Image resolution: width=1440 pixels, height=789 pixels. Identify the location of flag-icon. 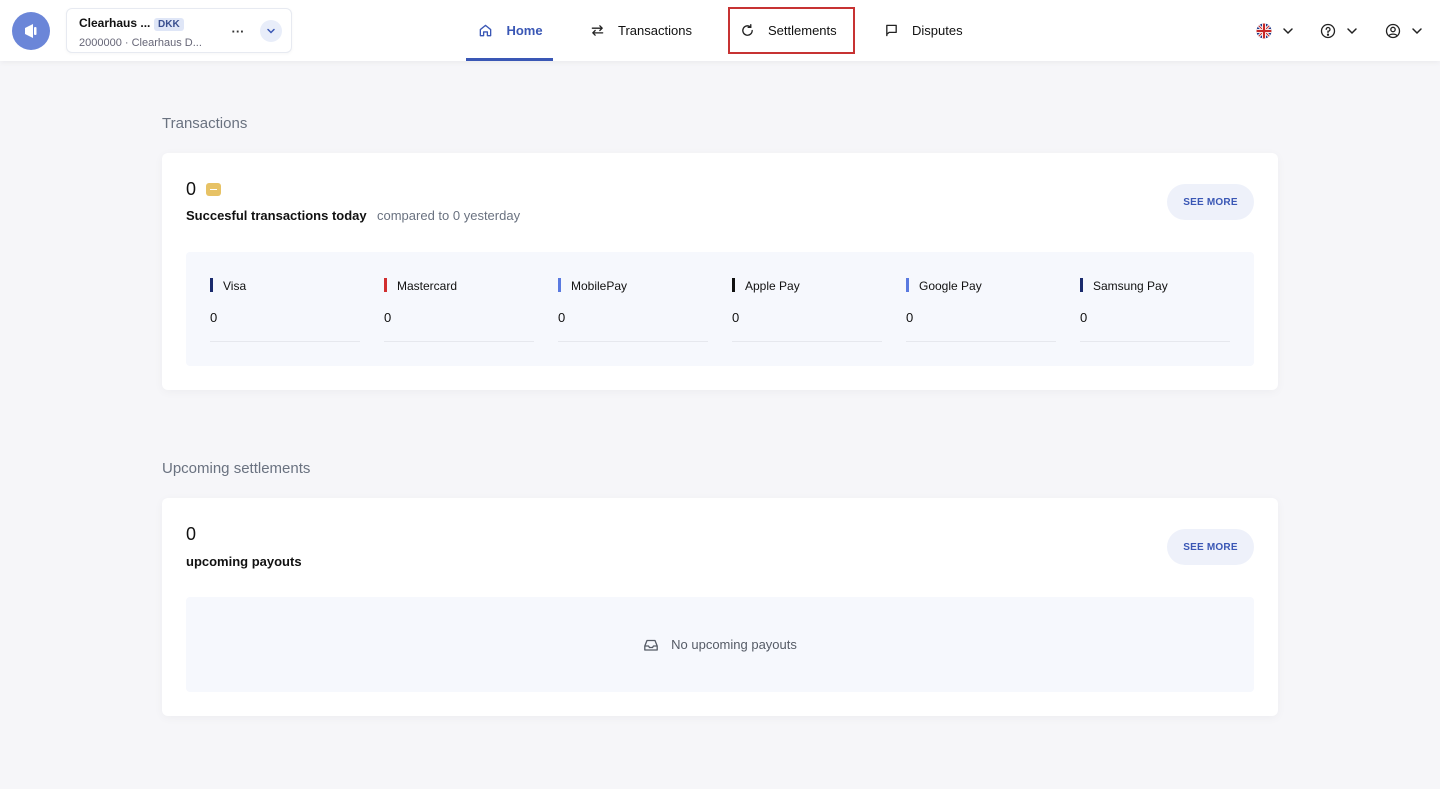
(891, 31).